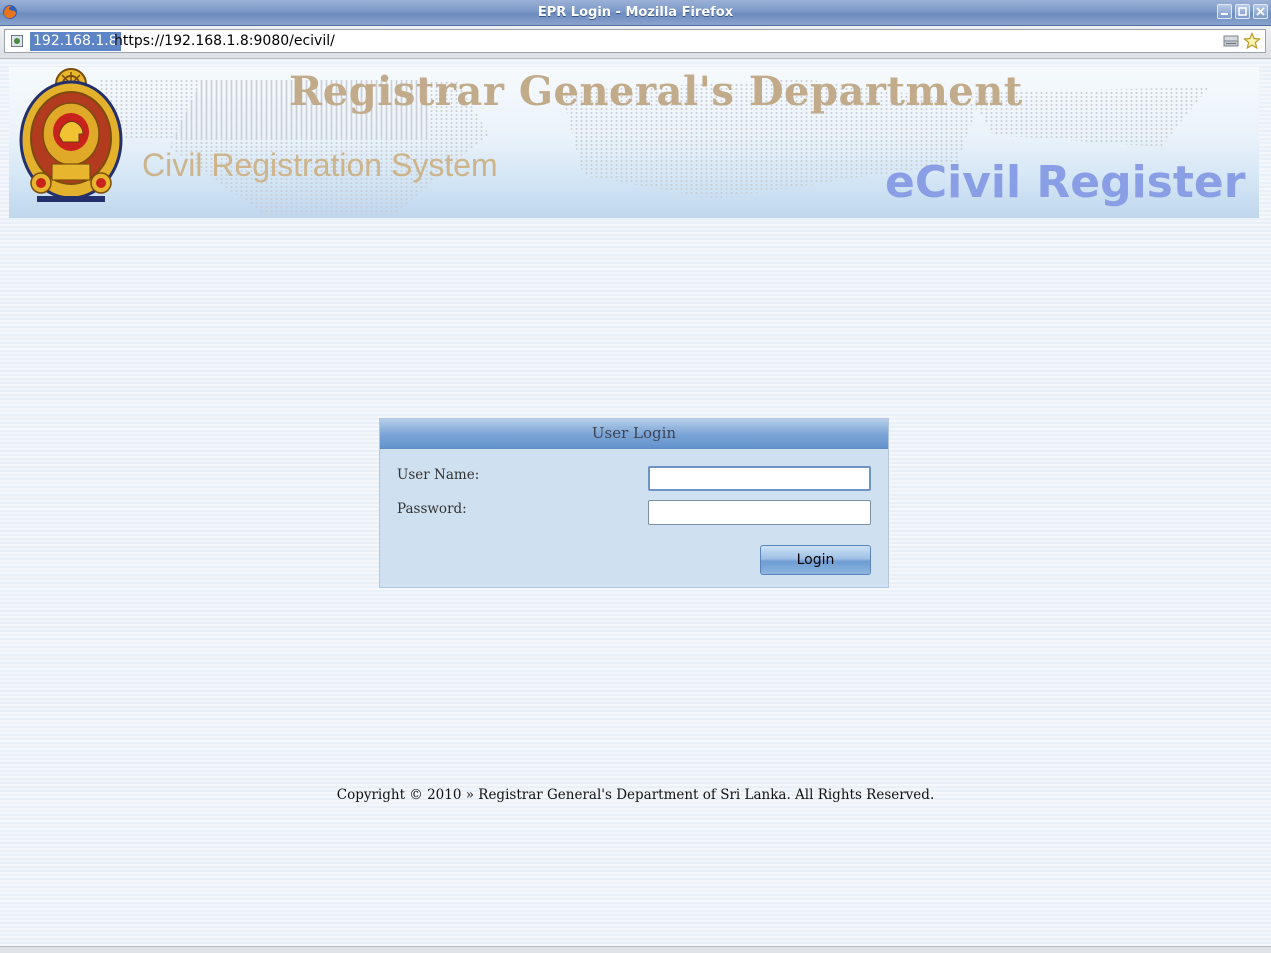 The width and height of the screenshot is (1271, 953). What do you see at coordinates (1065, 182) in the screenshot?
I see `brand-title: eCivil Register` at bounding box center [1065, 182].